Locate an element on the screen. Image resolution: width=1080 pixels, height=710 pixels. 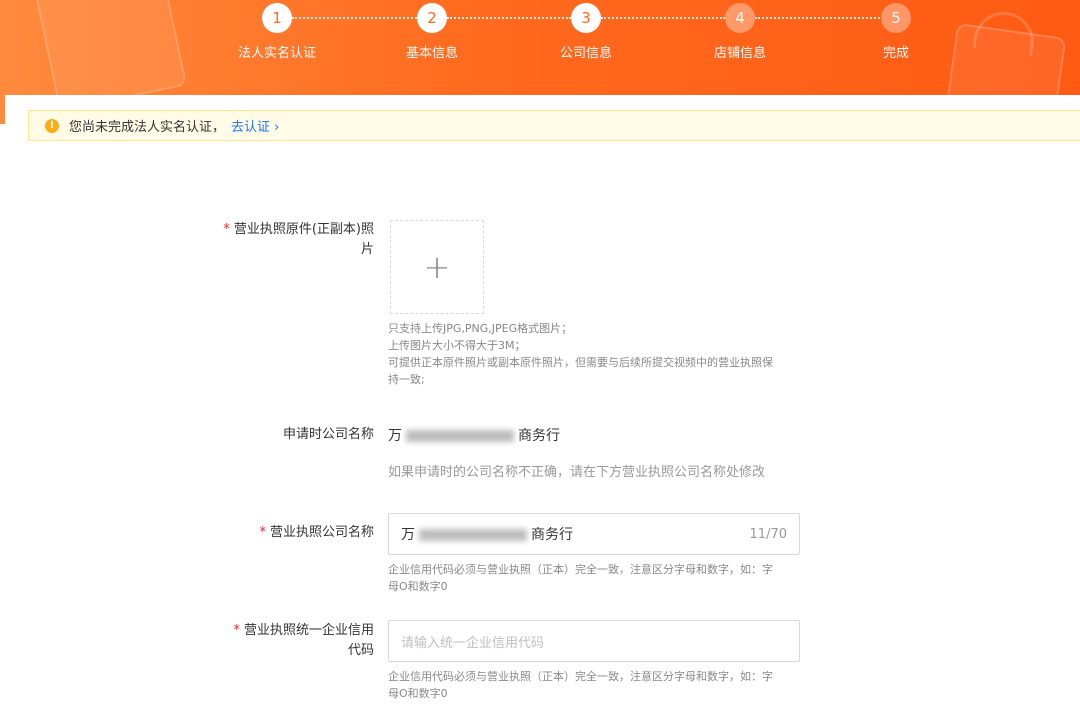
warning-circle-icon: ! is located at coordinates (52, 125).